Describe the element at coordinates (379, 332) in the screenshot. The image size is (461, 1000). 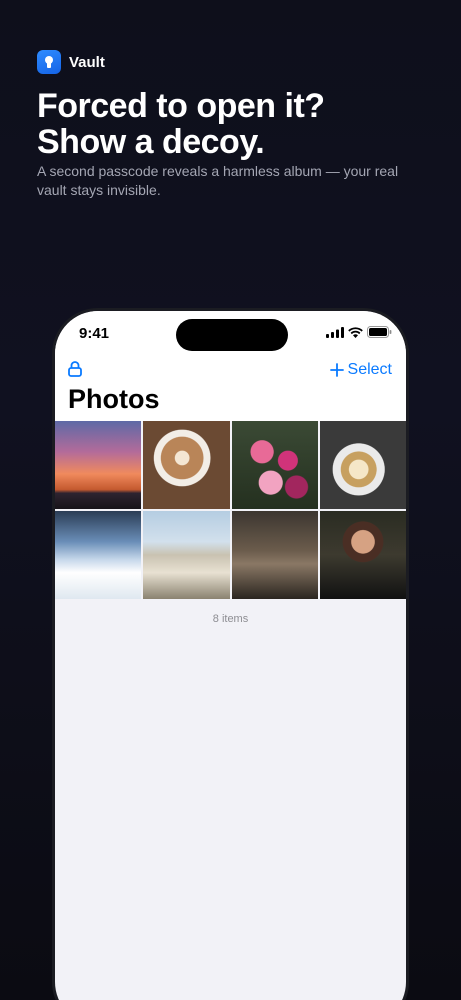
I see `battery-icon` at that location.